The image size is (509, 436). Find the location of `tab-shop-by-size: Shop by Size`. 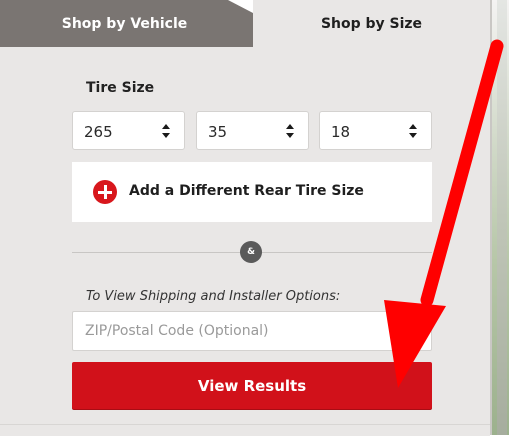

tab-shop-by-size: Shop by Size is located at coordinates (371, 23).